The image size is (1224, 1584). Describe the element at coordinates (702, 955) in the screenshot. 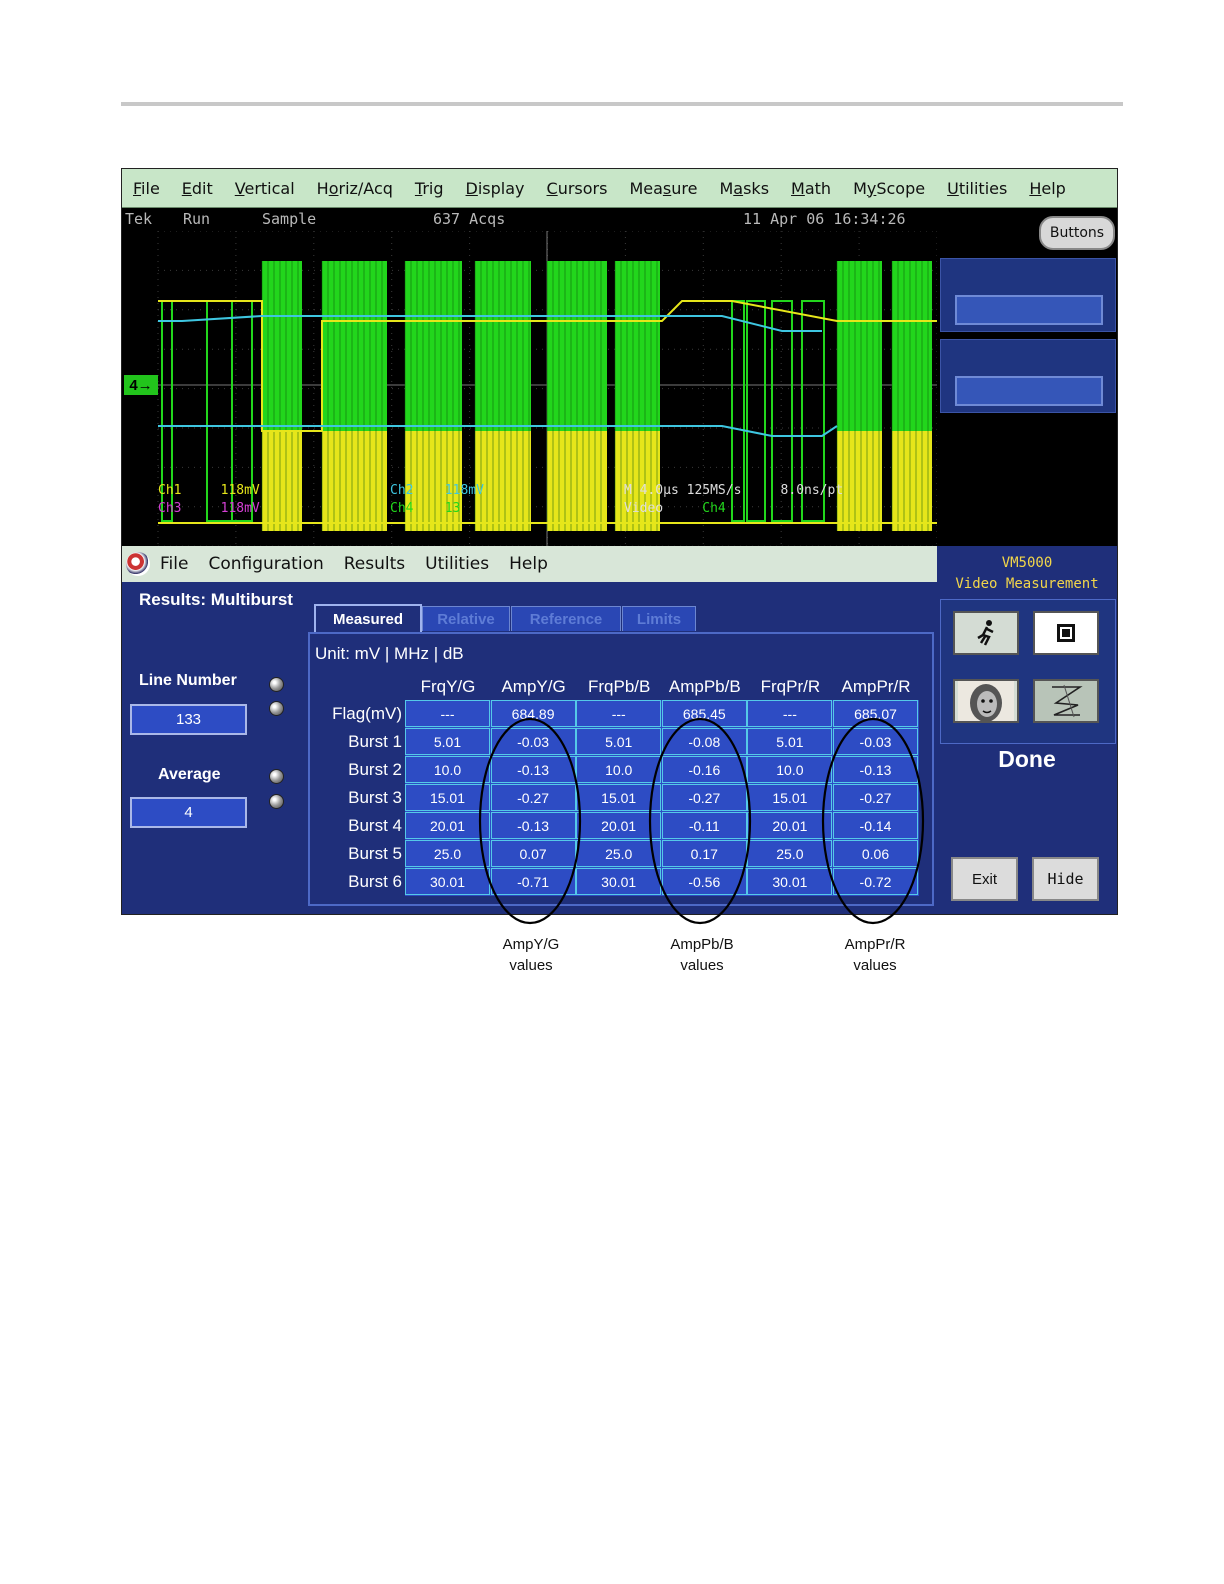

I see `callout-amppbb: AmpPb/B values` at that location.